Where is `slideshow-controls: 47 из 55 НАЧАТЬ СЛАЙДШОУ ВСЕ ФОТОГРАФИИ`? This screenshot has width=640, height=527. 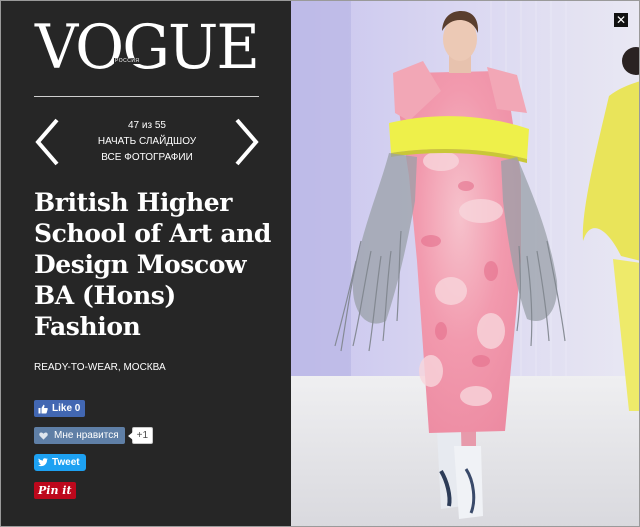
slideshow-controls: 47 из 55 НАЧАТЬ СЛАЙДШОУ ВСЕ ФОТОГРАФИИ is located at coordinates (147, 142).